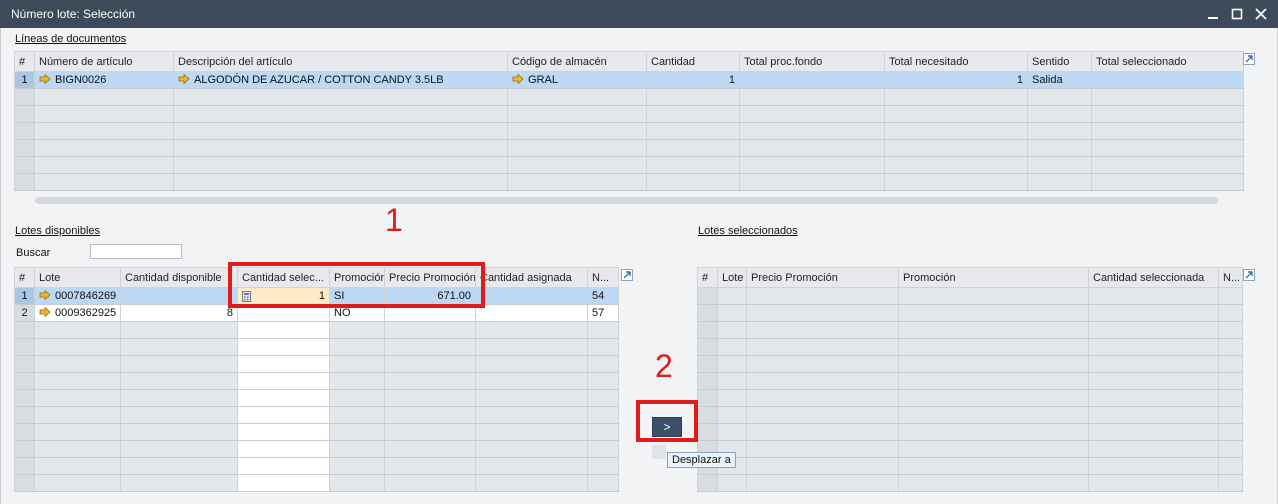 The width and height of the screenshot is (1278, 504). What do you see at coordinates (86, 295) in the screenshot?
I see `lot-number: 0007846269` at bounding box center [86, 295].